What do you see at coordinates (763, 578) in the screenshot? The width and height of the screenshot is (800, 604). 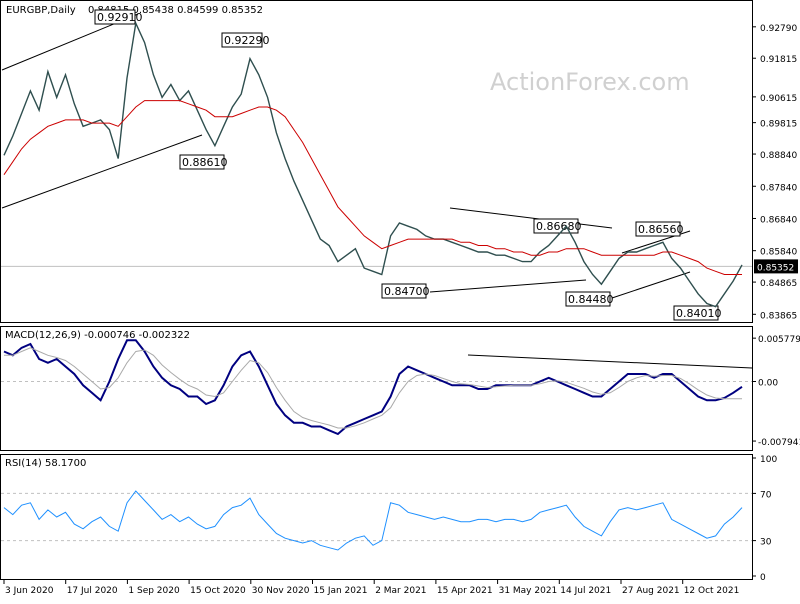 I see `rsi-tick-label-3: 0` at bounding box center [763, 578].